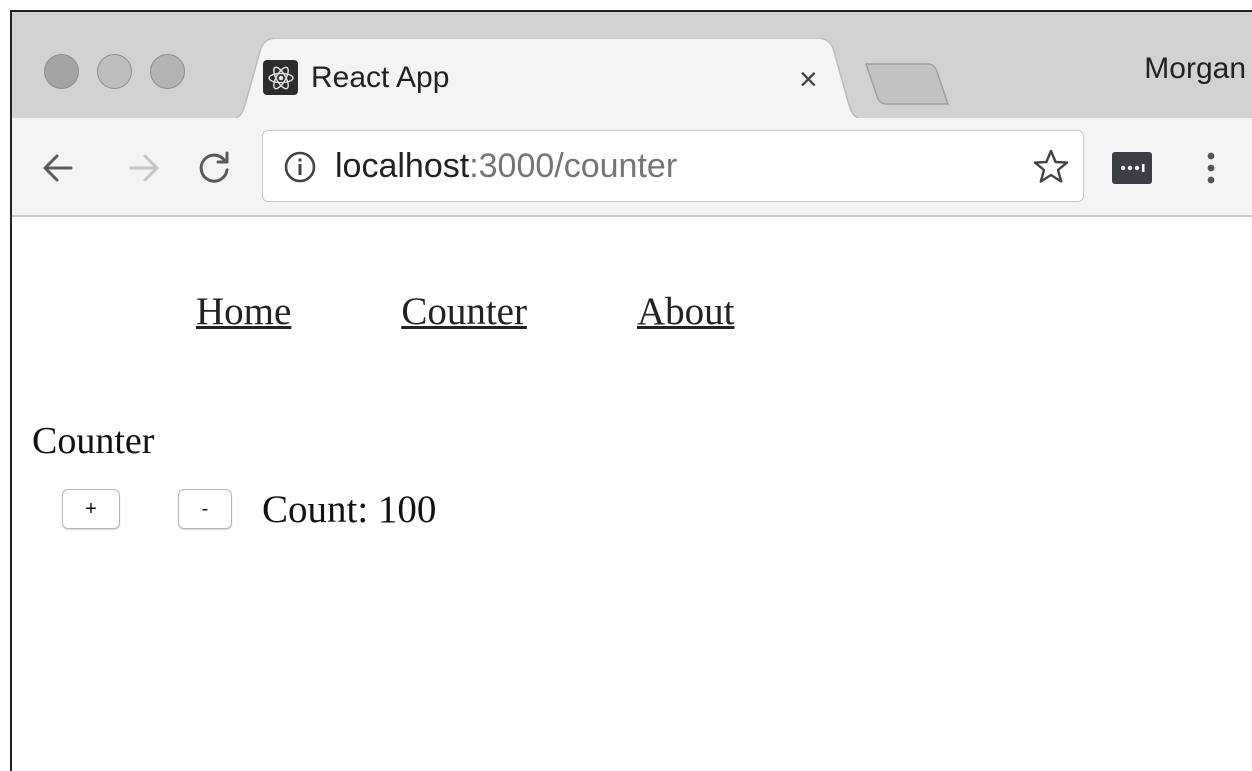 Image resolution: width=1252 pixels, height=771 pixels. What do you see at coordinates (573, 166) in the screenshot?
I see `url-path: :3000/counter` at bounding box center [573, 166].